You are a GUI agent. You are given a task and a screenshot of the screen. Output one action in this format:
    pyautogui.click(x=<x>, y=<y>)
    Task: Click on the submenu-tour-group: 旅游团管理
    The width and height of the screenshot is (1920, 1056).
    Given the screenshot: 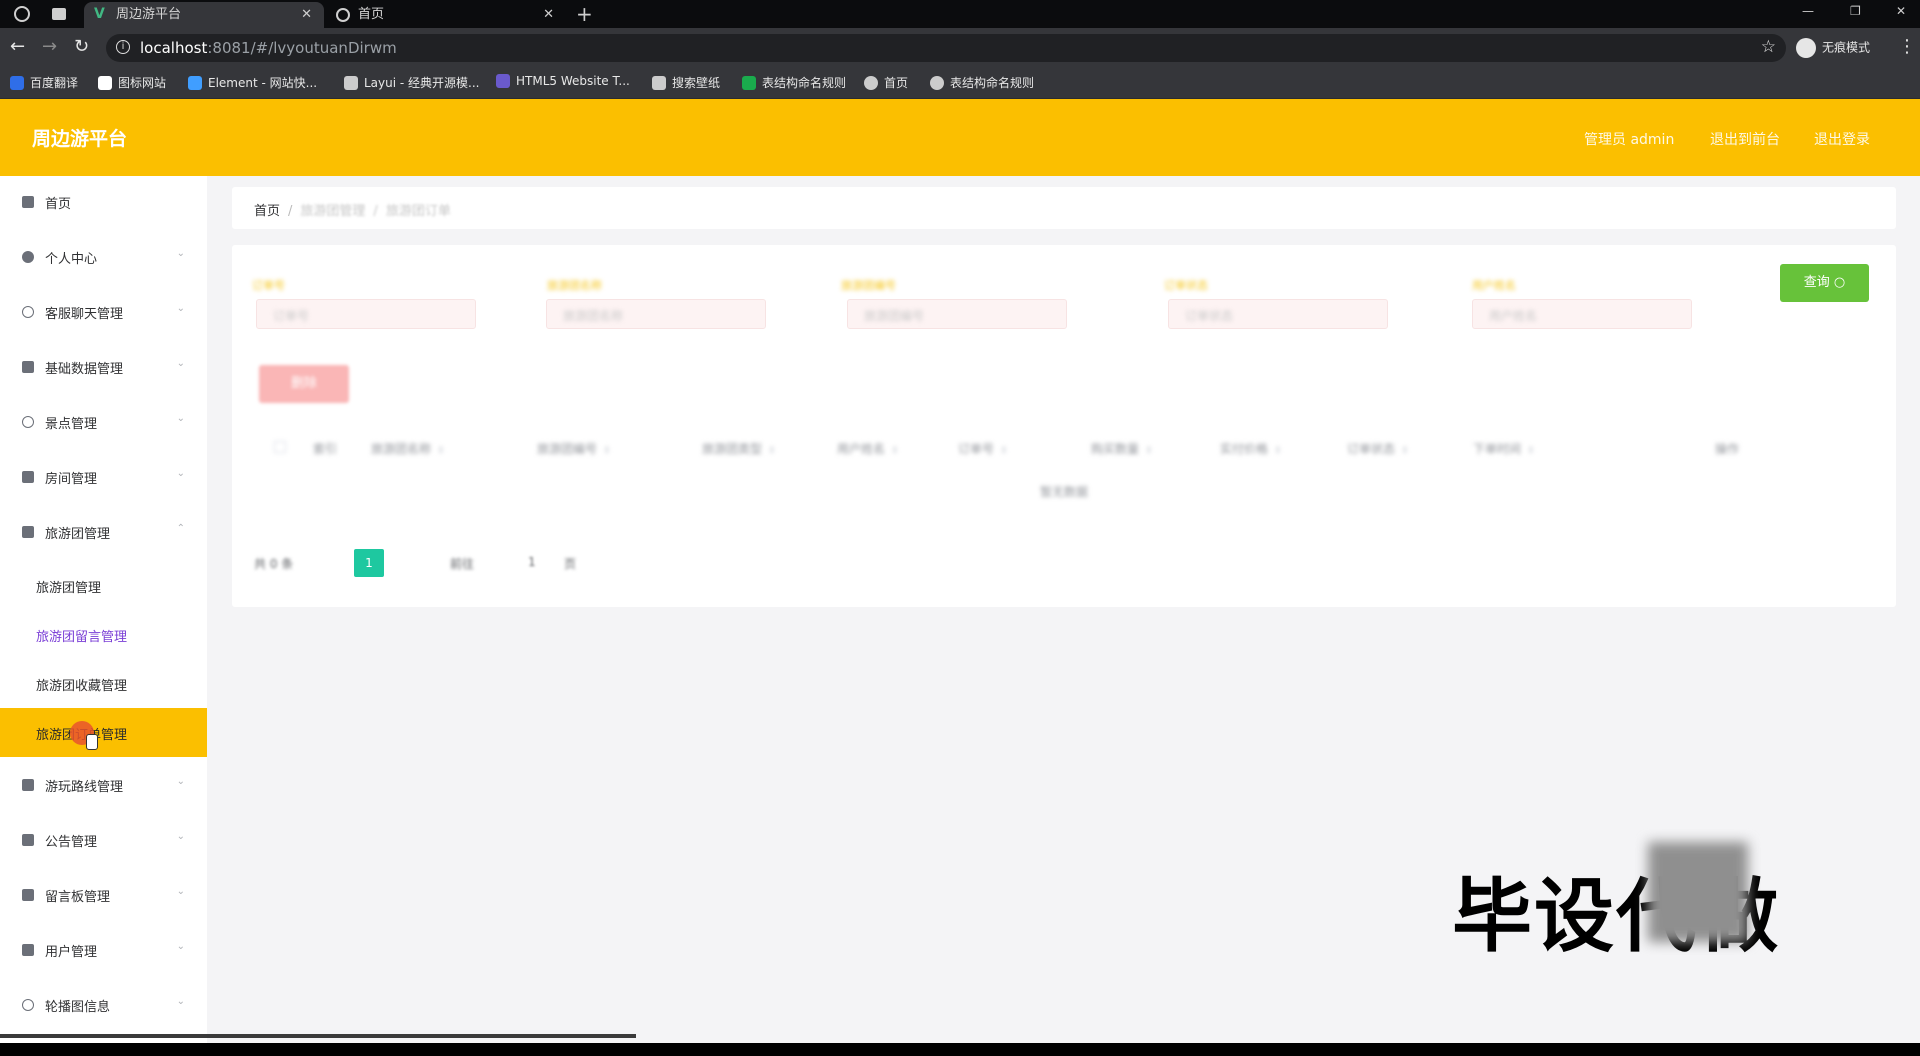 What is the action you would take?
    pyautogui.click(x=103, y=585)
    